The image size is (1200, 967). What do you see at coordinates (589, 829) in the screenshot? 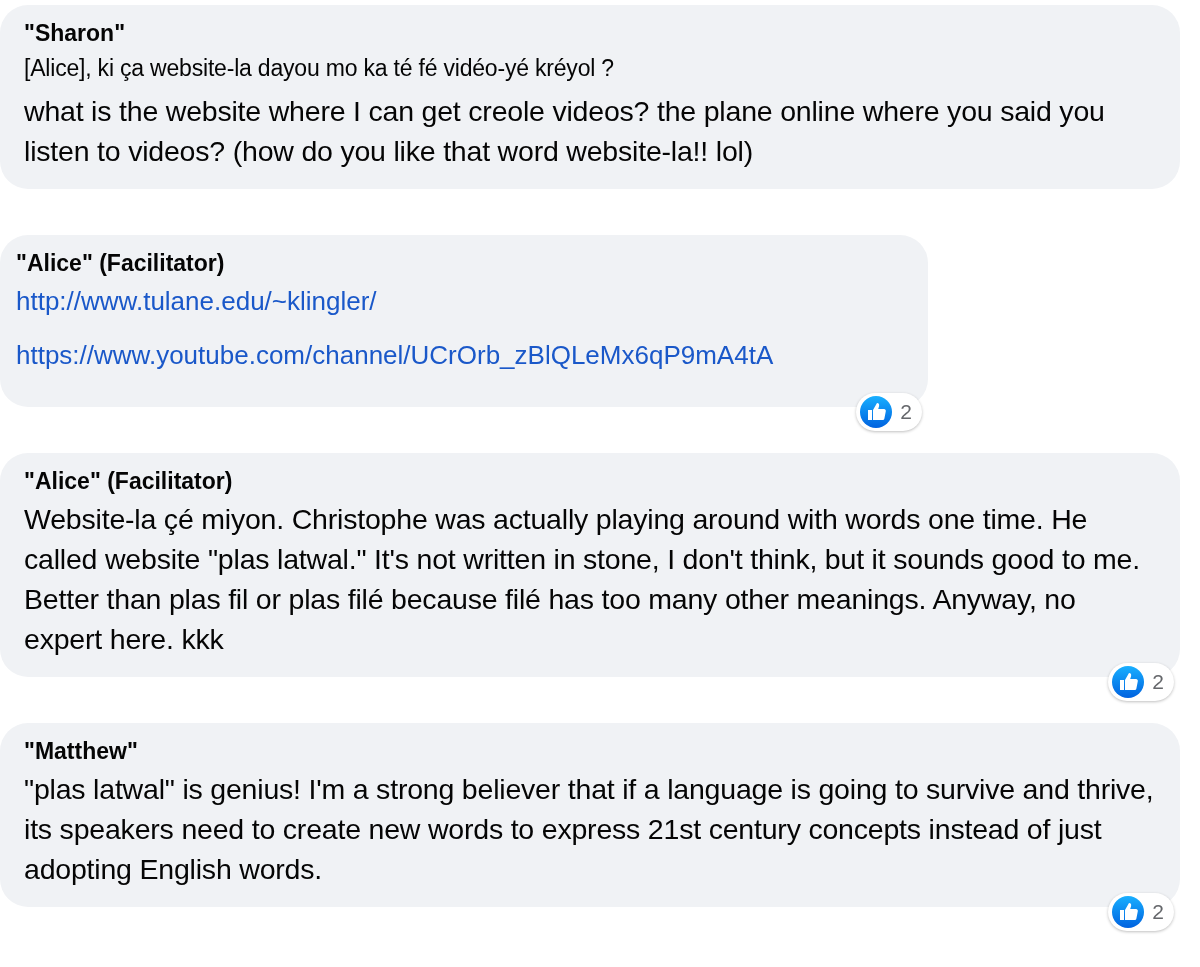
I see `comment-text: "plas latwal" is genius! I'm a strong believer that if a language is going to survive and thrive, its speakers need to create new words to express 21st century concepts instead of just adopting English words.` at bounding box center [589, 829].